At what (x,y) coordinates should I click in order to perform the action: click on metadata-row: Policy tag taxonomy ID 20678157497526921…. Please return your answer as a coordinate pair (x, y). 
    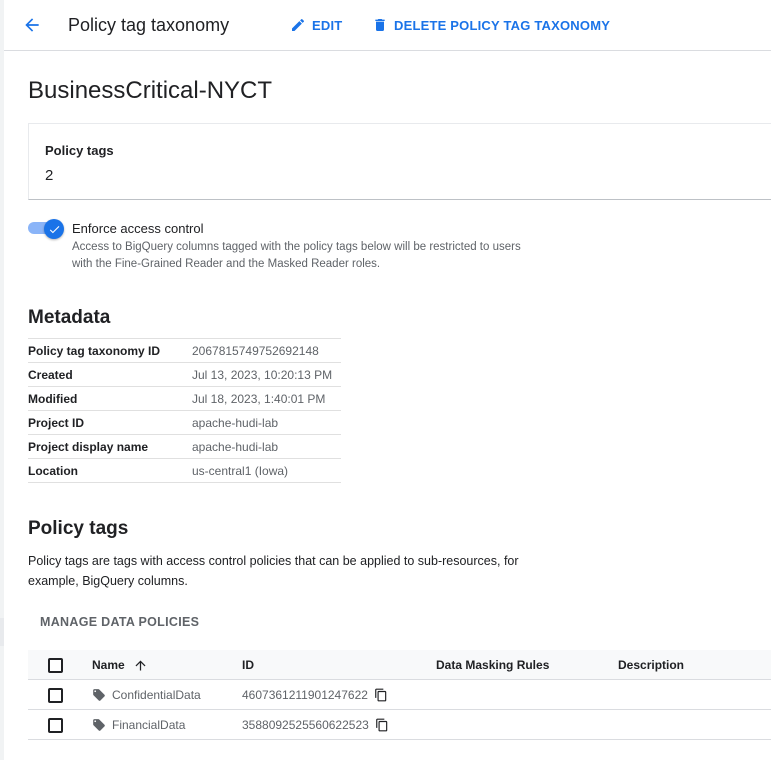
    Looking at the image, I should click on (184, 350).